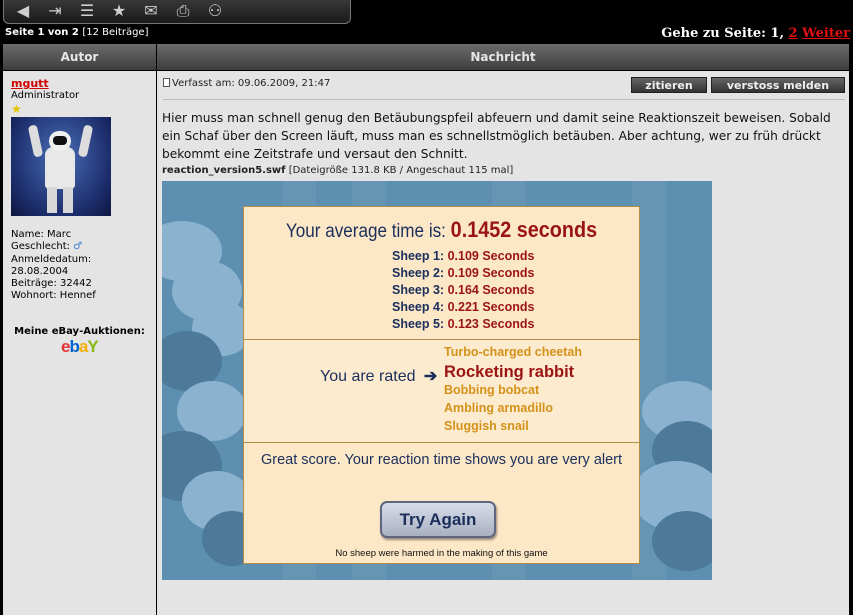 This screenshot has height=615, width=853. Describe the element at coordinates (23, 11) in the screenshot. I see `back-icon: ◀` at that location.